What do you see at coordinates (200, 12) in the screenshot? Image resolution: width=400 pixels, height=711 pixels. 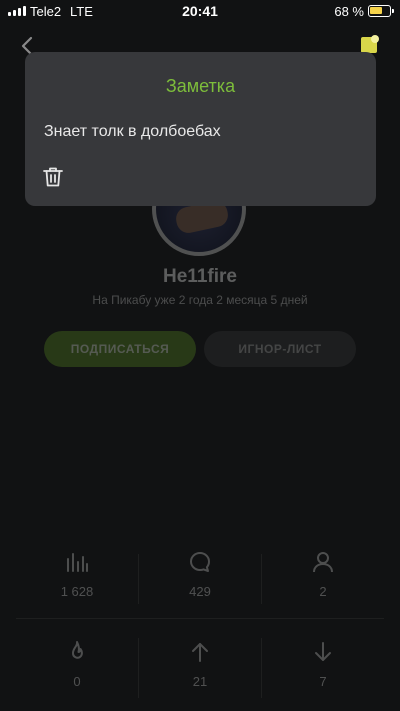 I see `status-bar: Tele2 LTE 20:41 68 %` at bounding box center [200, 12].